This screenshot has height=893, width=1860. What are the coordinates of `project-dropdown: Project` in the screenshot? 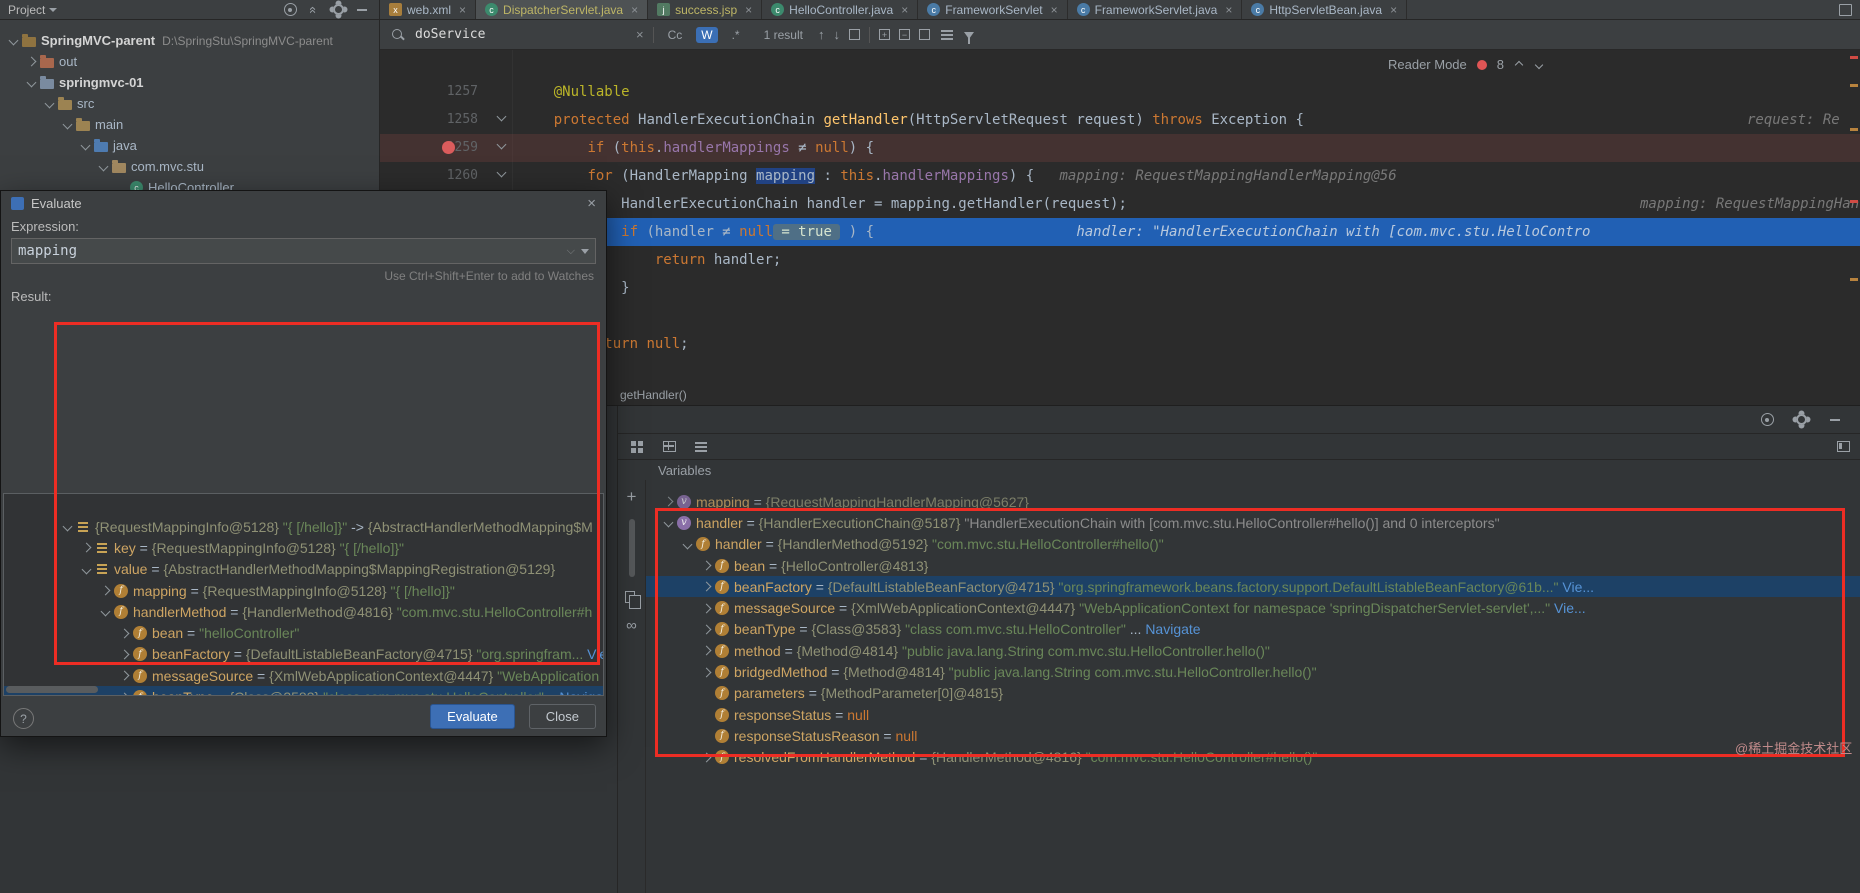 It's located at (33, 10).